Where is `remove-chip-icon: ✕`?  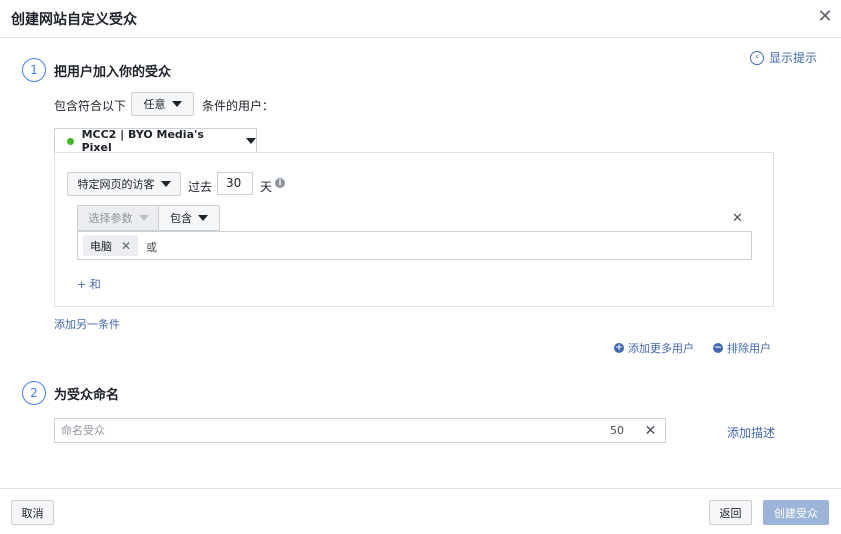 remove-chip-icon: ✕ is located at coordinates (126, 246).